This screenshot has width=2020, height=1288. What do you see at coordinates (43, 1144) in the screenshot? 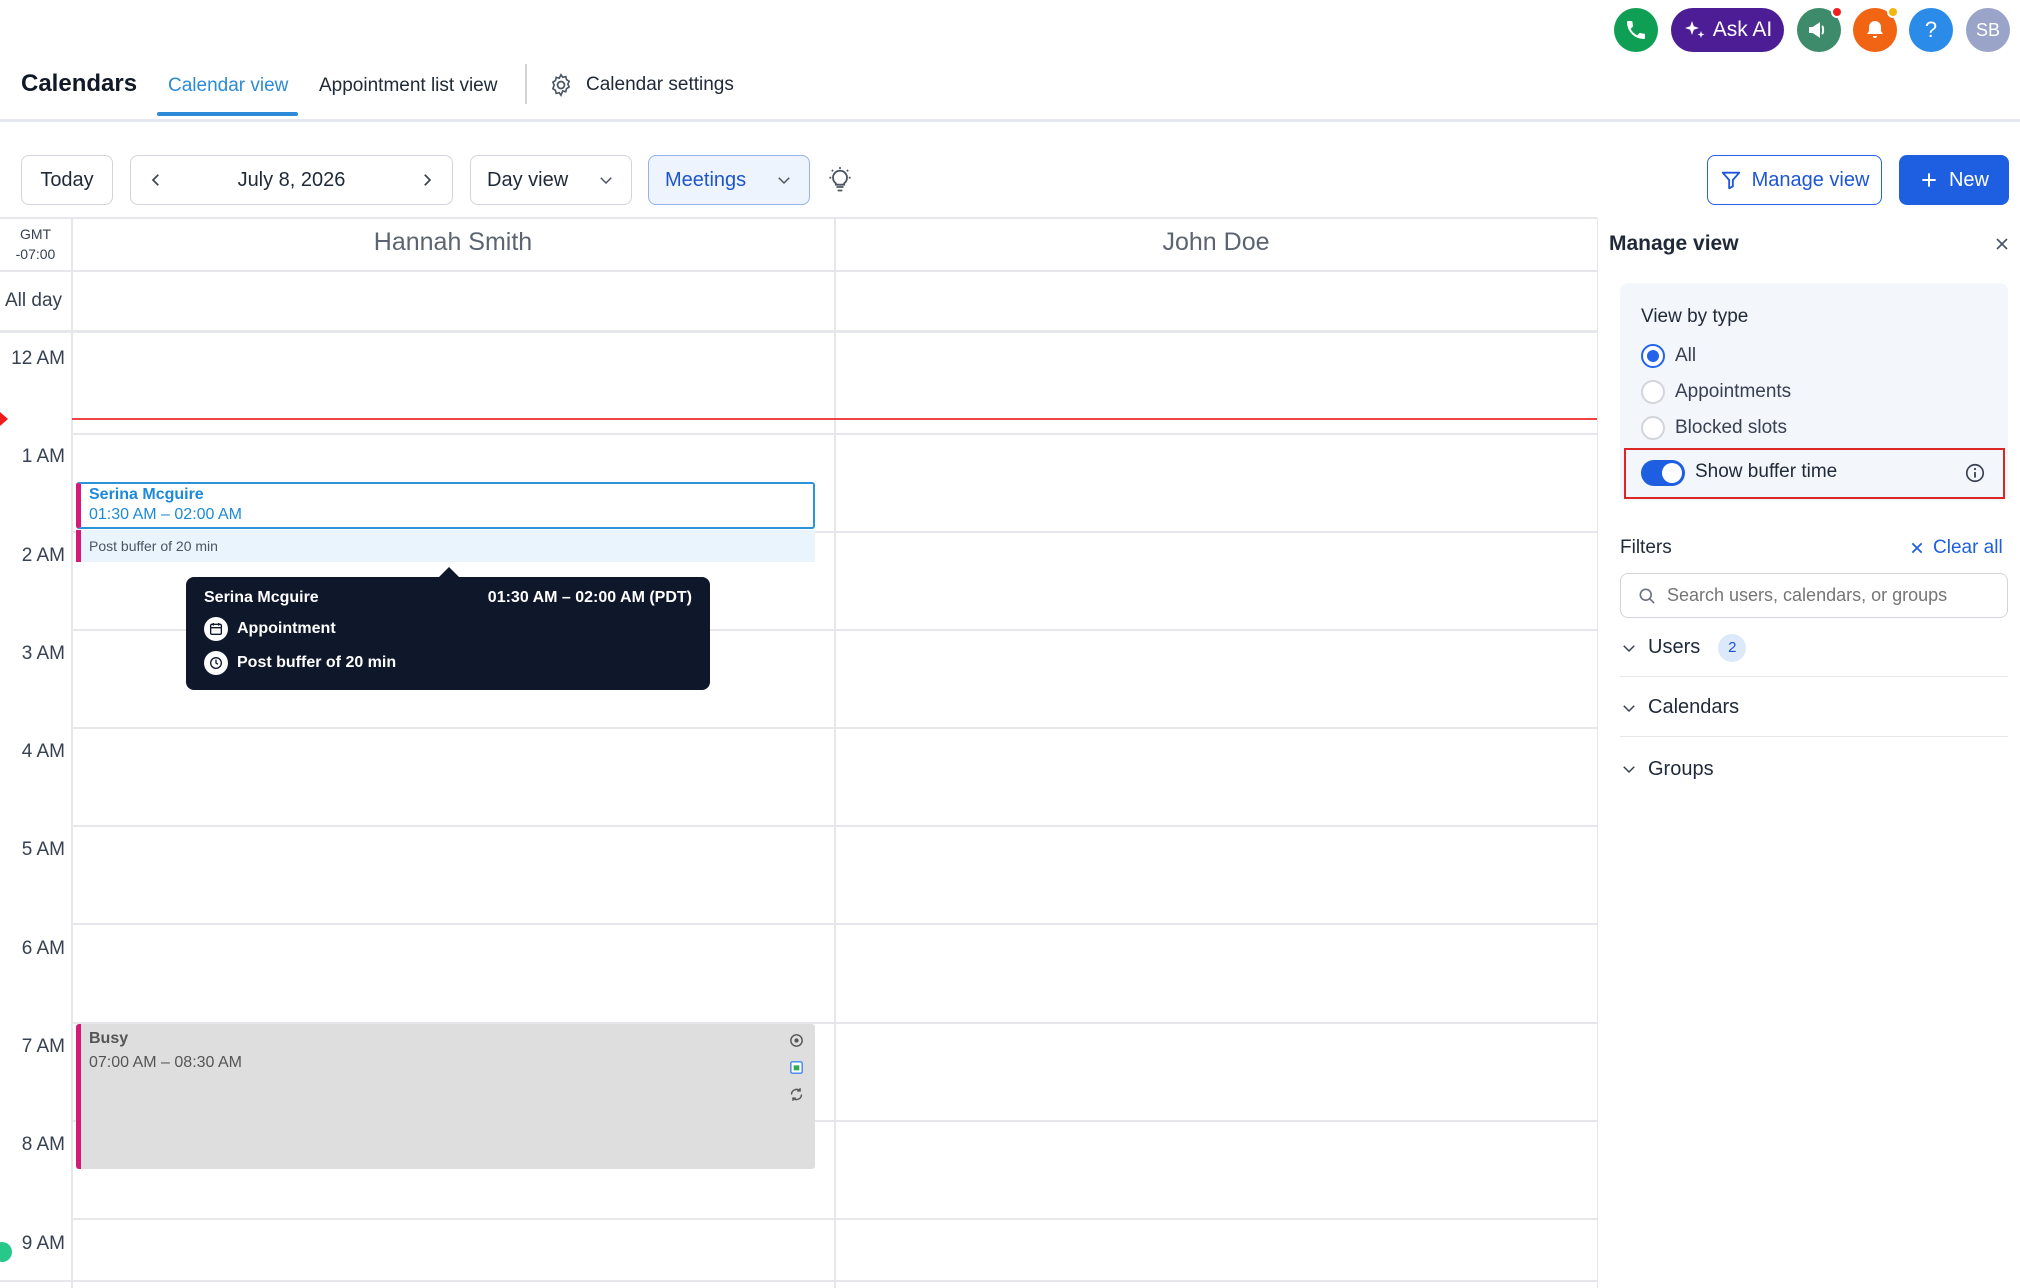
I see `hour-label: 8 AM` at bounding box center [43, 1144].